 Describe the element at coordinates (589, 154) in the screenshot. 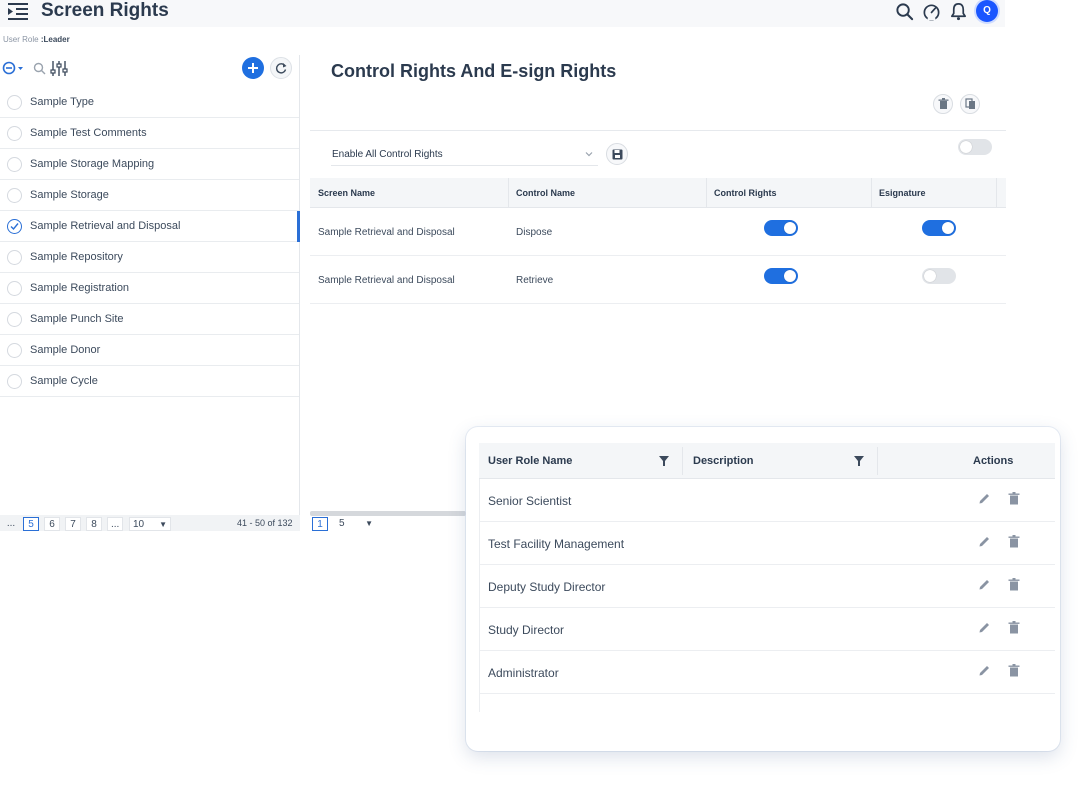

I see `chevron-down-icon` at that location.